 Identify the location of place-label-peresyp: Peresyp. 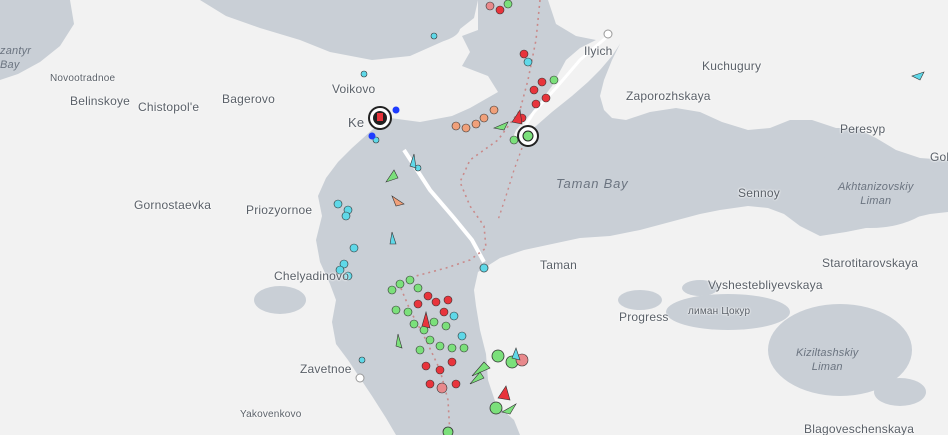
(863, 129).